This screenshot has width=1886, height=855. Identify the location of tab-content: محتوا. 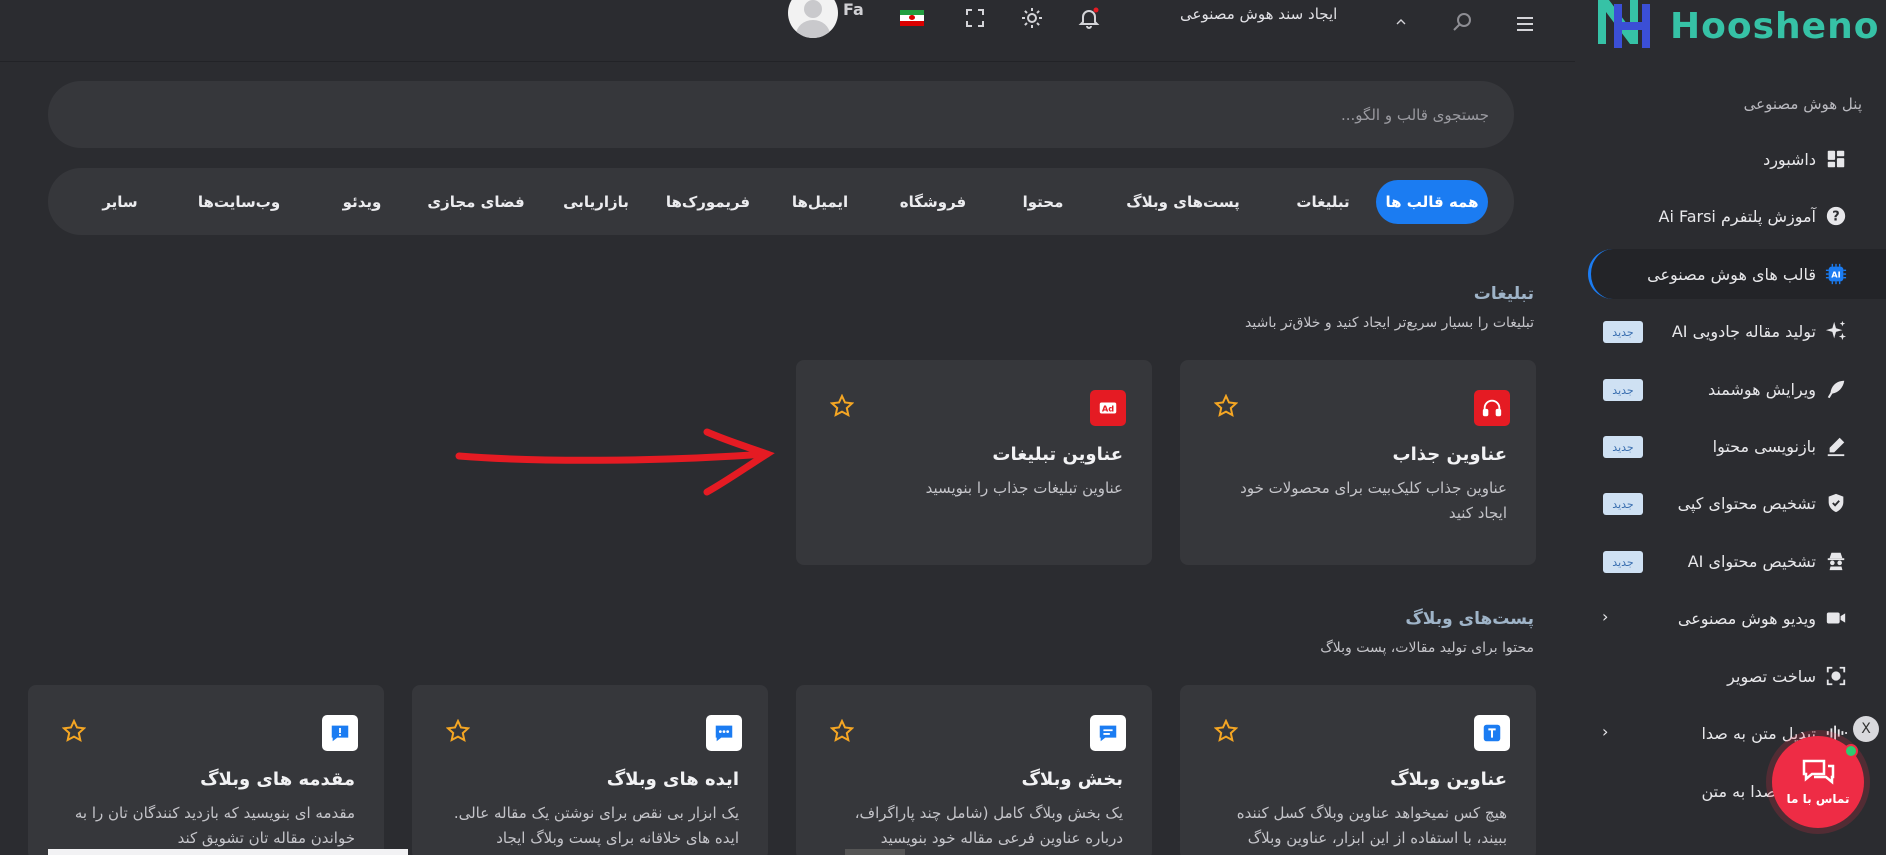
(1043, 202).